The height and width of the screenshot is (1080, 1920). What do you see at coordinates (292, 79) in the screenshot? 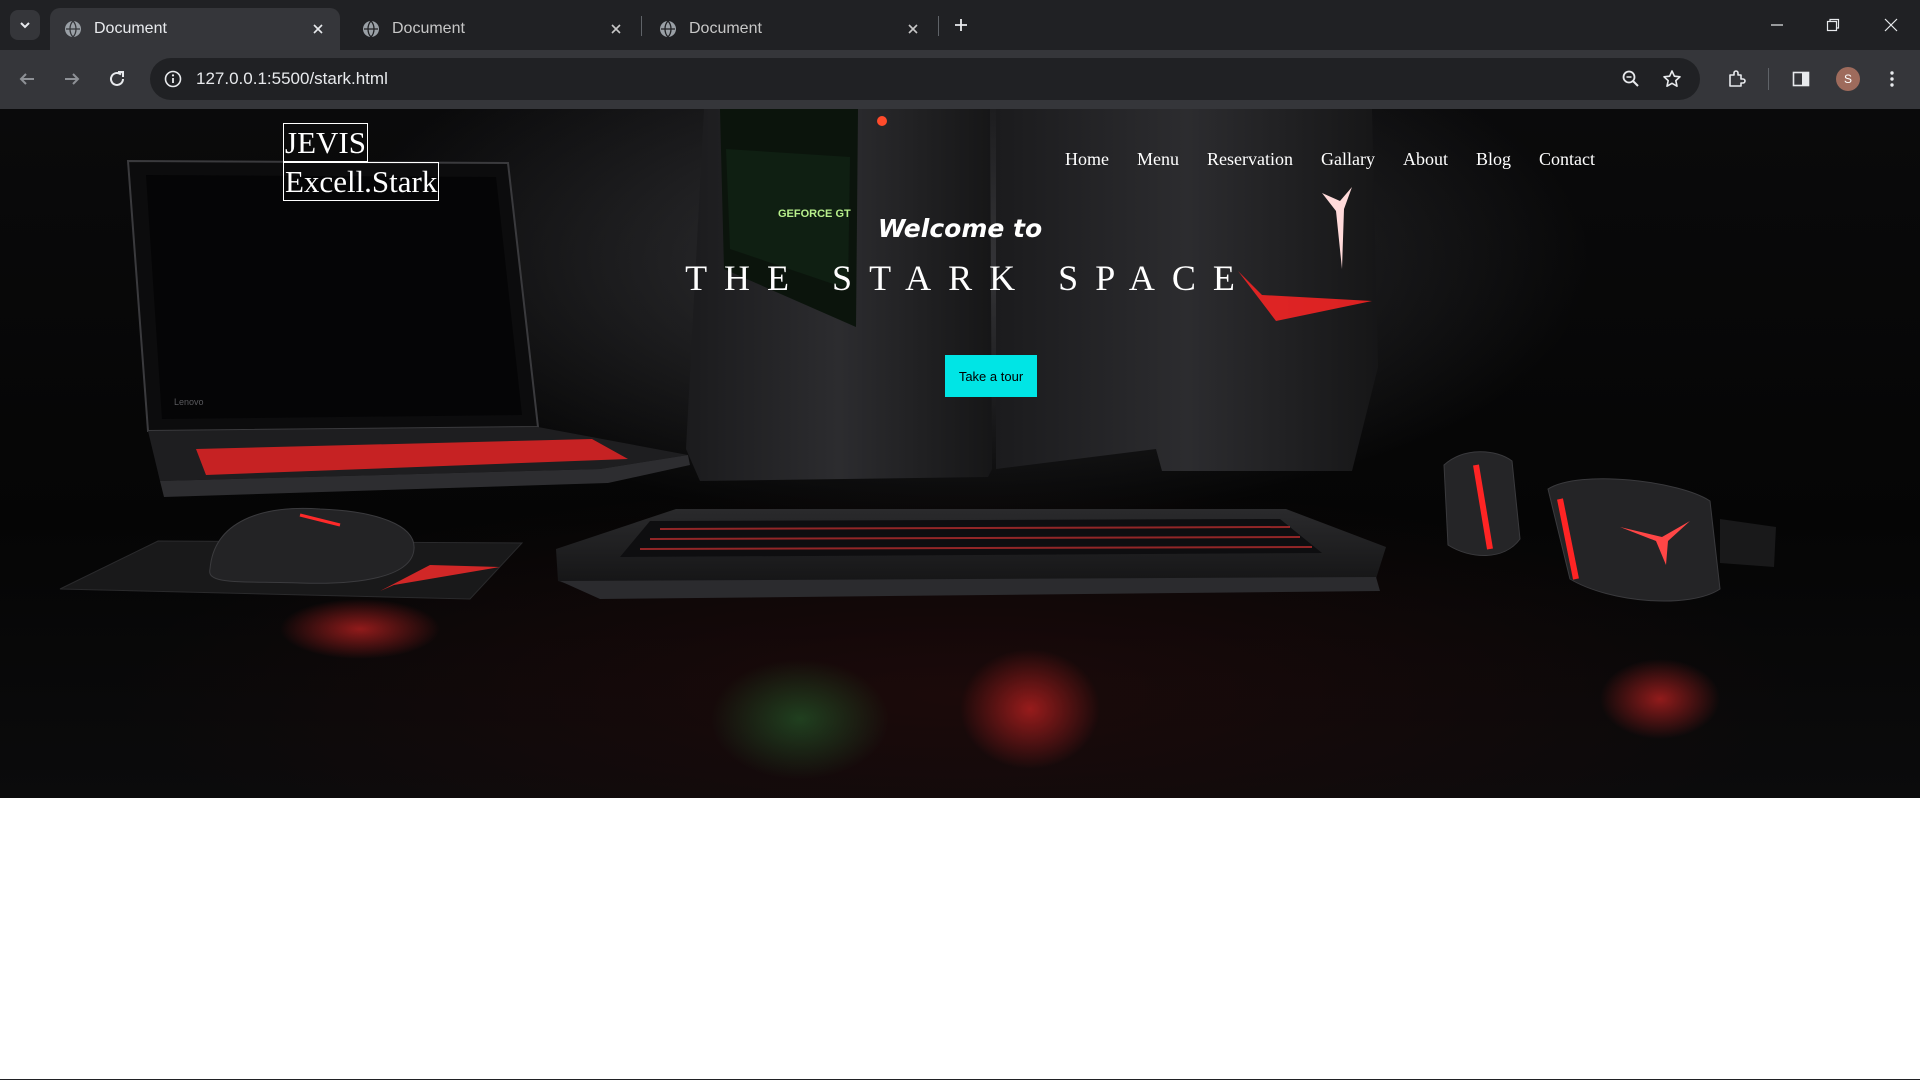
I see `url-text: 127.0.0.1:5500/stark.html` at bounding box center [292, 79].